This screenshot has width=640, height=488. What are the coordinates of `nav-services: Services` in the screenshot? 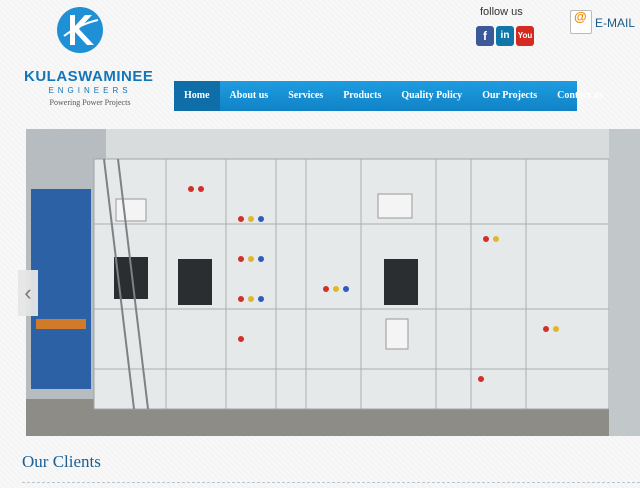 It's located at (305, 96).